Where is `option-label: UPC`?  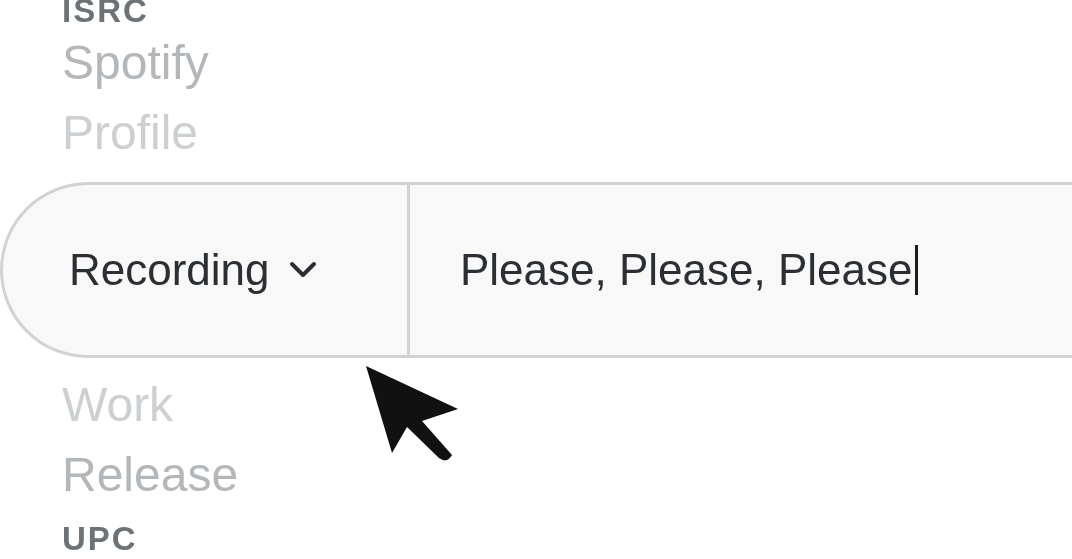 option-label: UPC is located at coordinates (100, 539).